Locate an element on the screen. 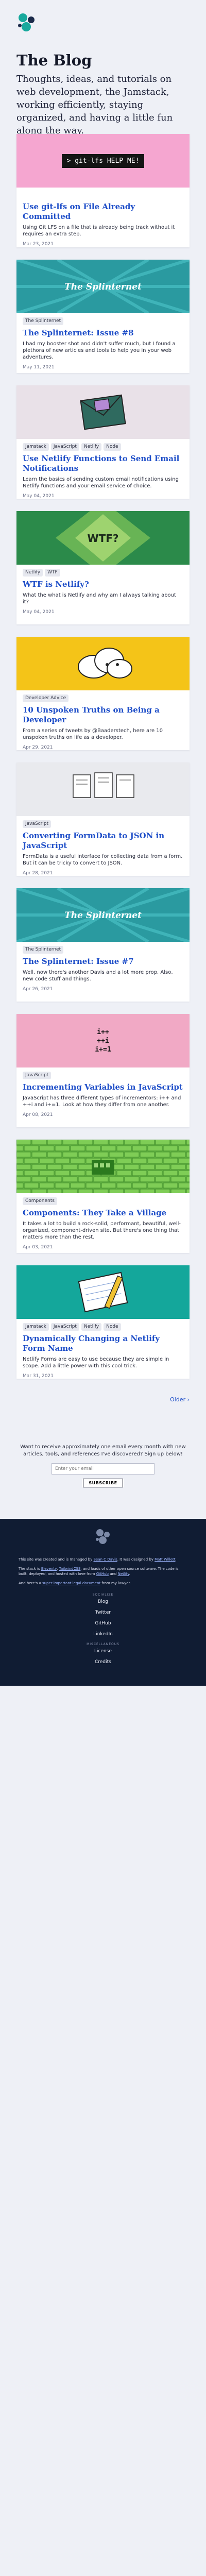  newsletter-email-input is located at coordinates (103, 1469).